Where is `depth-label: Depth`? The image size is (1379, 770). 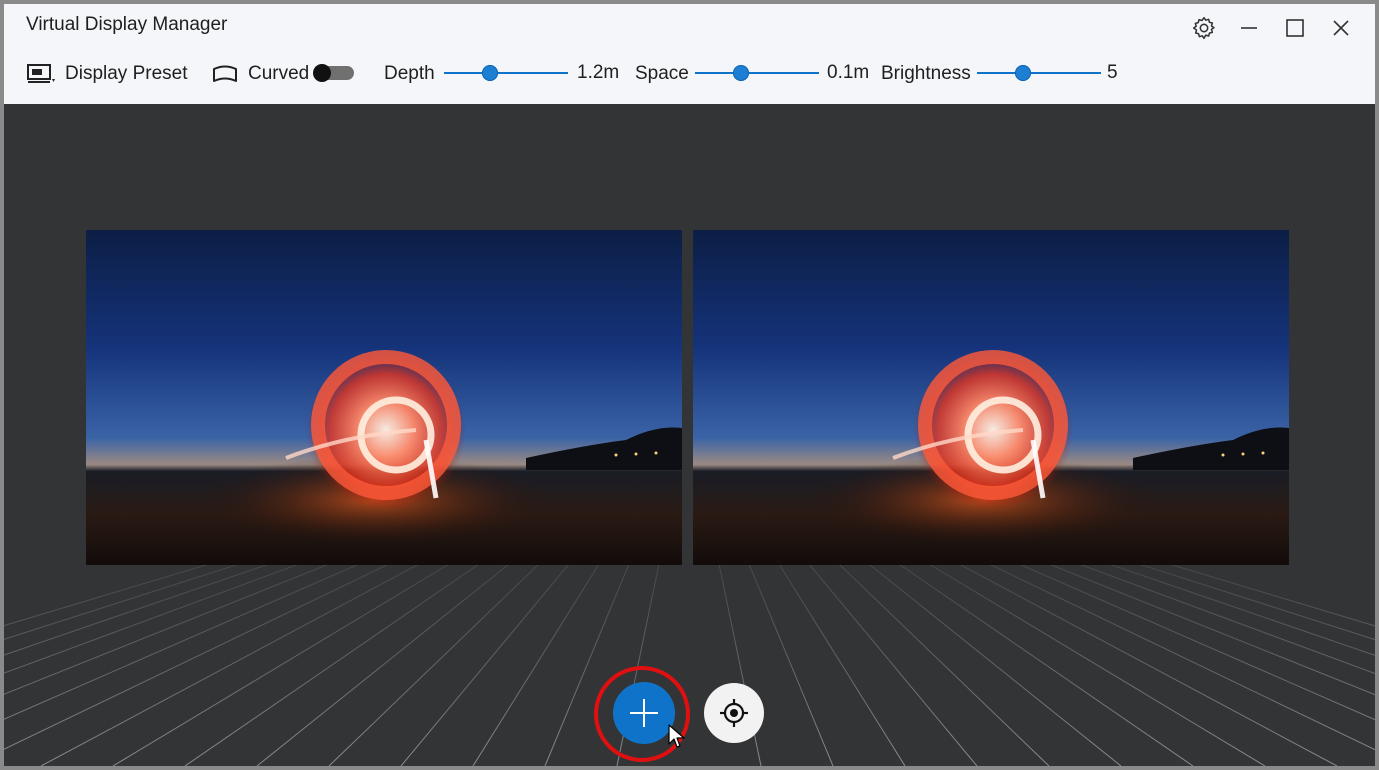
depth-label: Depth is located at coordinates (409, 73).